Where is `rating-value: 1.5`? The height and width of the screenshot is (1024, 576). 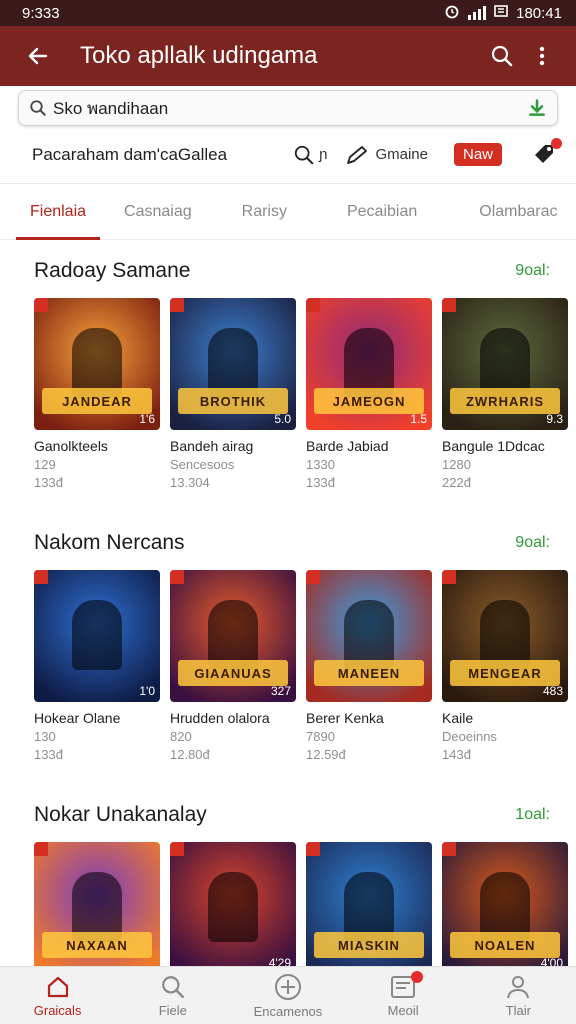
rating-value: 1.5 is located at coordinates (418, 419).